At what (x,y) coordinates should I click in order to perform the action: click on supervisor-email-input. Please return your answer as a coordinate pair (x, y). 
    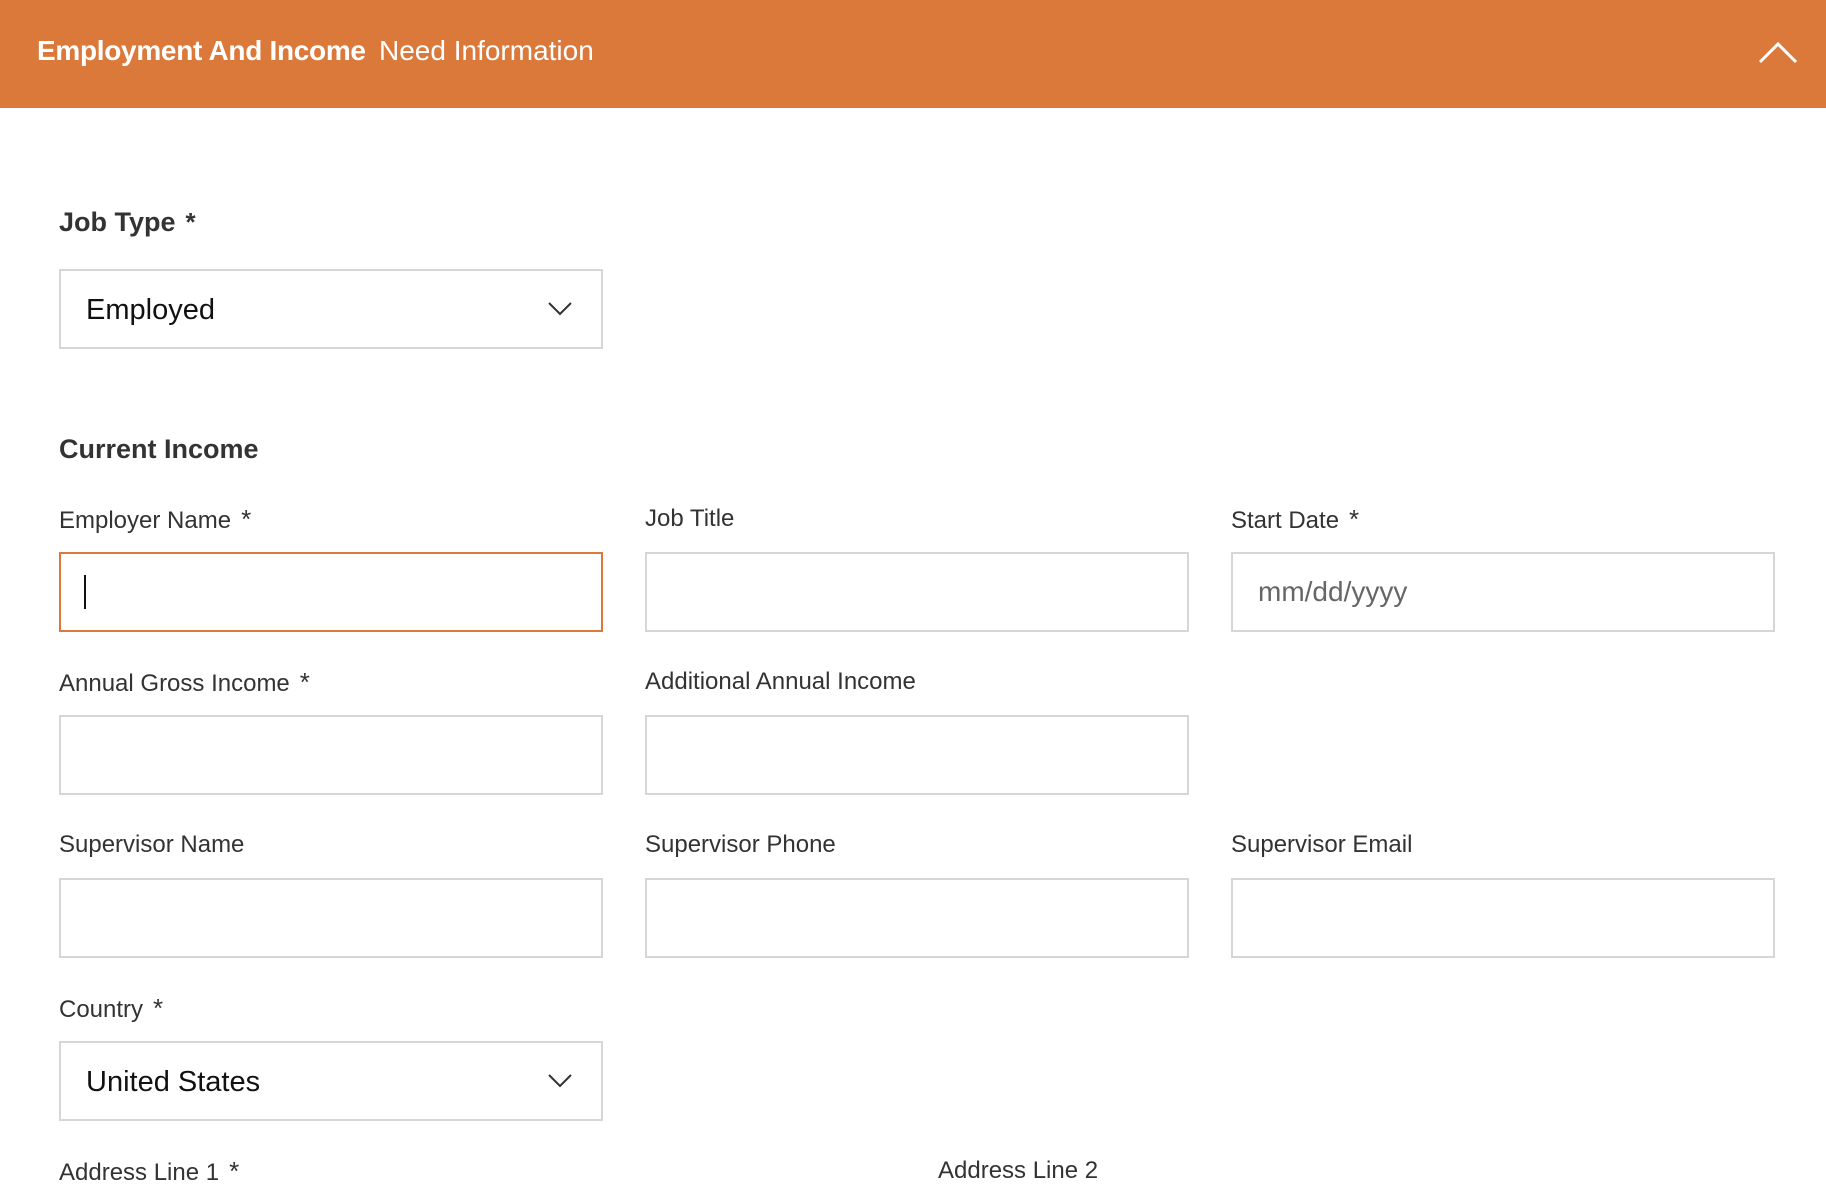
    Looking at the image, I should click on (1503, 918).